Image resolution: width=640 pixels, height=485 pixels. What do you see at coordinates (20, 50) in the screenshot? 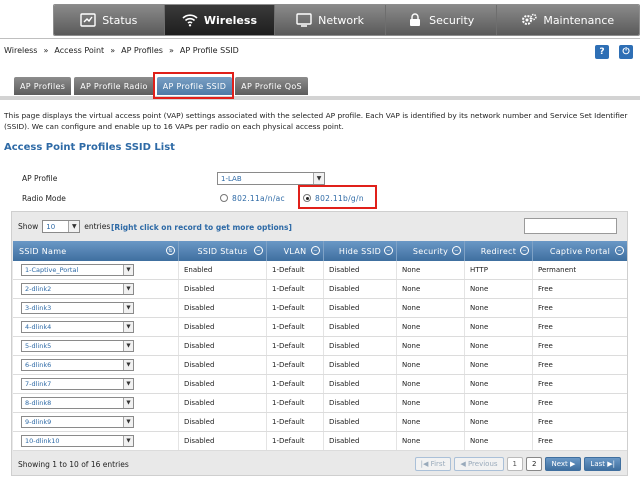
I see `breadcrumb-wireless: Wireless` at bounding box center [20, 50].